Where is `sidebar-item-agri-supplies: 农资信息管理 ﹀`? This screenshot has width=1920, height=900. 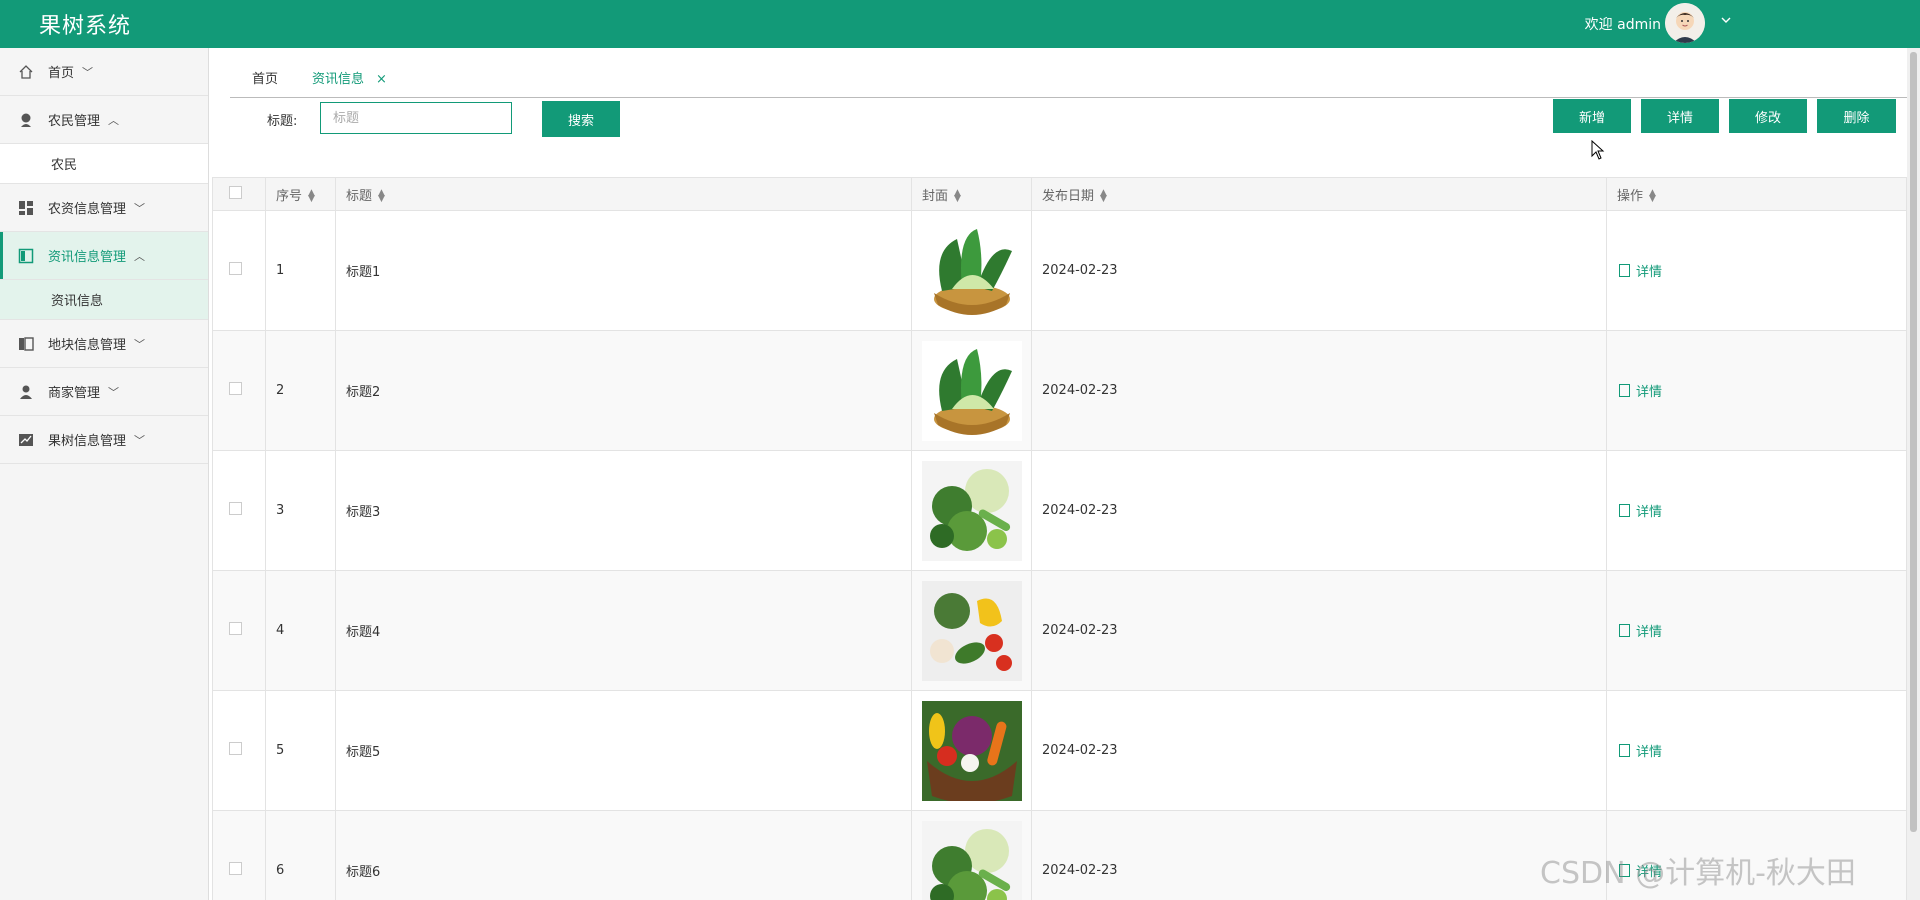
sidebar-item-agri-supplies: 农资信息管理 ﹀ is located at coordinates (104, 208).